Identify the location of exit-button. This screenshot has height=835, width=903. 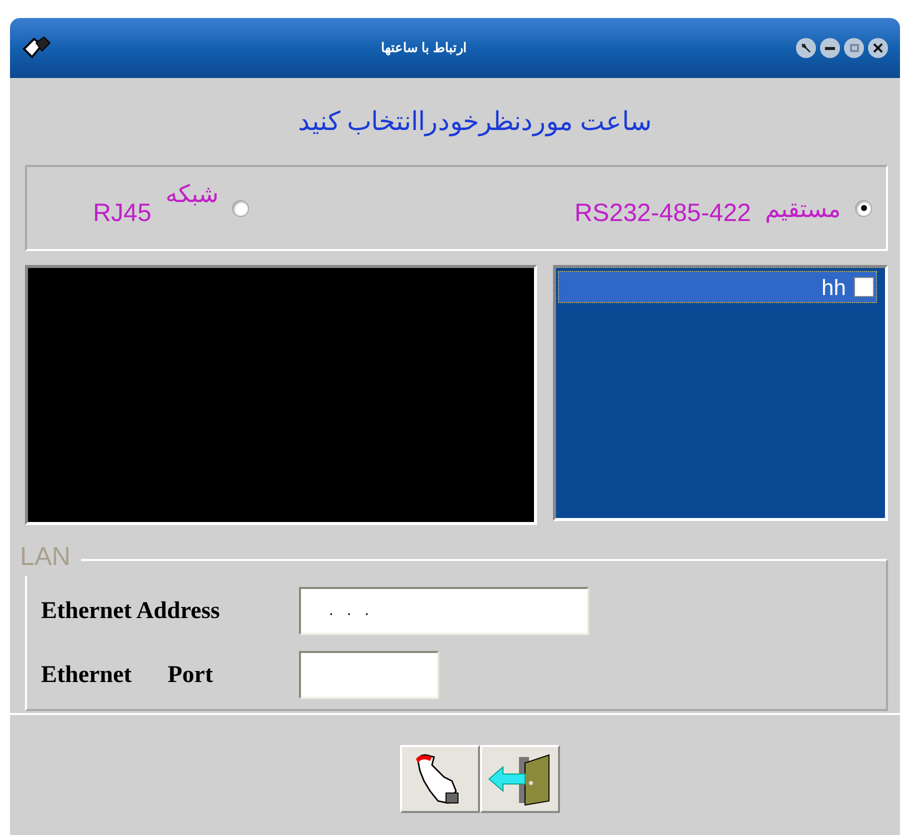
(520, 779).